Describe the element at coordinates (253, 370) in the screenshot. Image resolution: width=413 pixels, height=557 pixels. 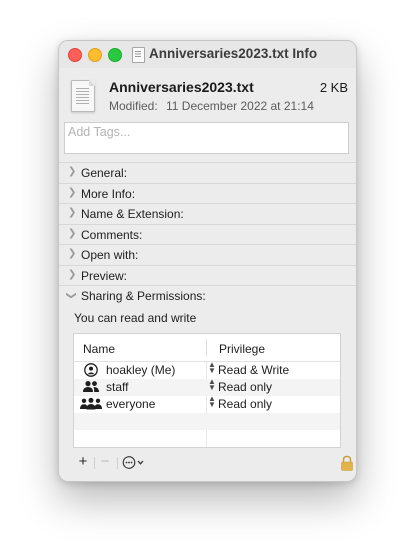
I see `privilege-popup: Read & Write` at that location.